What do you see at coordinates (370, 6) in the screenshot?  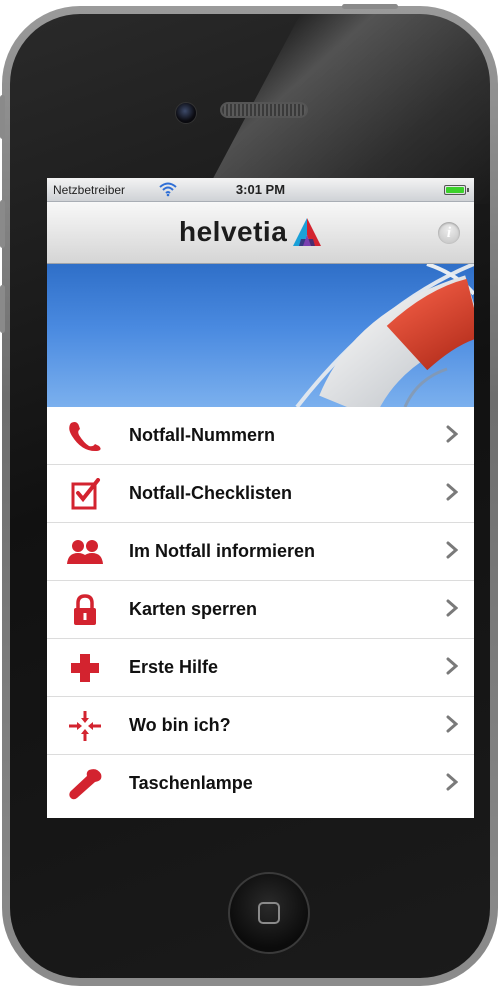 I see `sleep-button` at bounding box center [370, 6].